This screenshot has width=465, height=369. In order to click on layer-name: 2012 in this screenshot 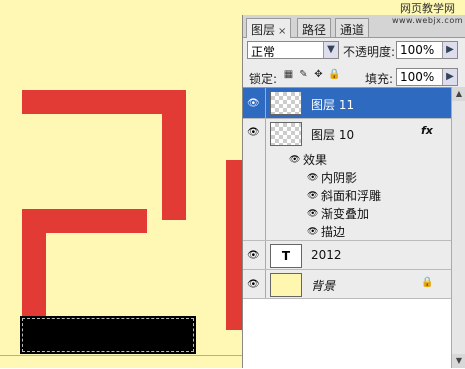, I will do `click(326, 255)`.